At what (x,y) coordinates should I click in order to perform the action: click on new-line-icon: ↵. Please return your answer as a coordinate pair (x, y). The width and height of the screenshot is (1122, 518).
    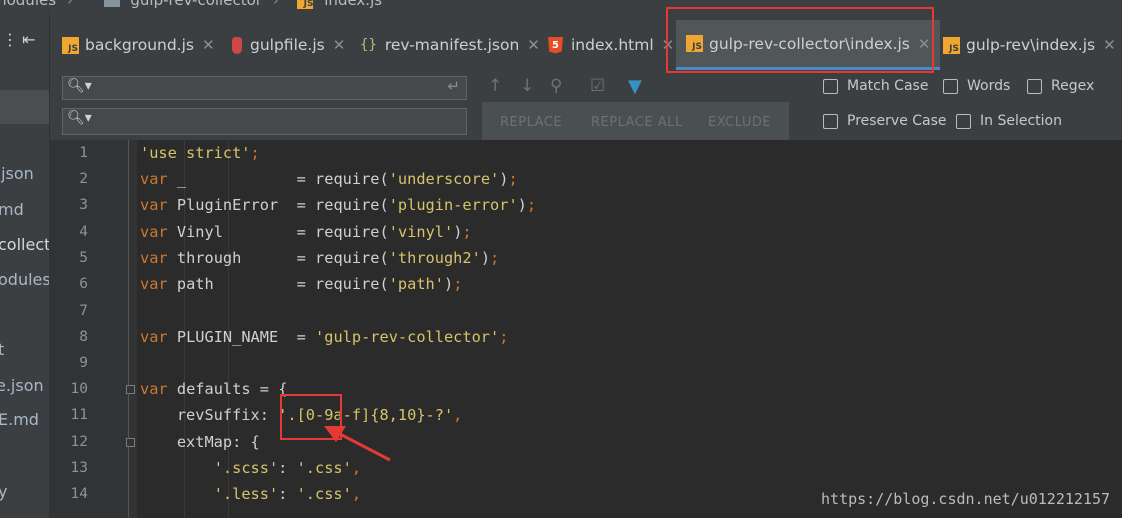
    Looking at the image, I should click on (453, 86).